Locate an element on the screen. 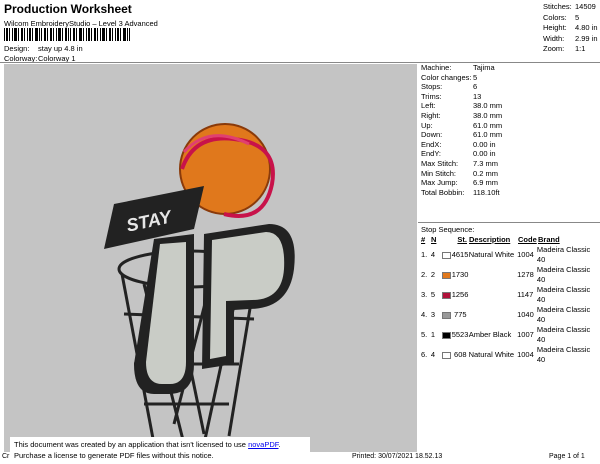 The width and height of the screenshot is (600, 464). info-value: 6.9 mm is located at coordinates (486, 183).